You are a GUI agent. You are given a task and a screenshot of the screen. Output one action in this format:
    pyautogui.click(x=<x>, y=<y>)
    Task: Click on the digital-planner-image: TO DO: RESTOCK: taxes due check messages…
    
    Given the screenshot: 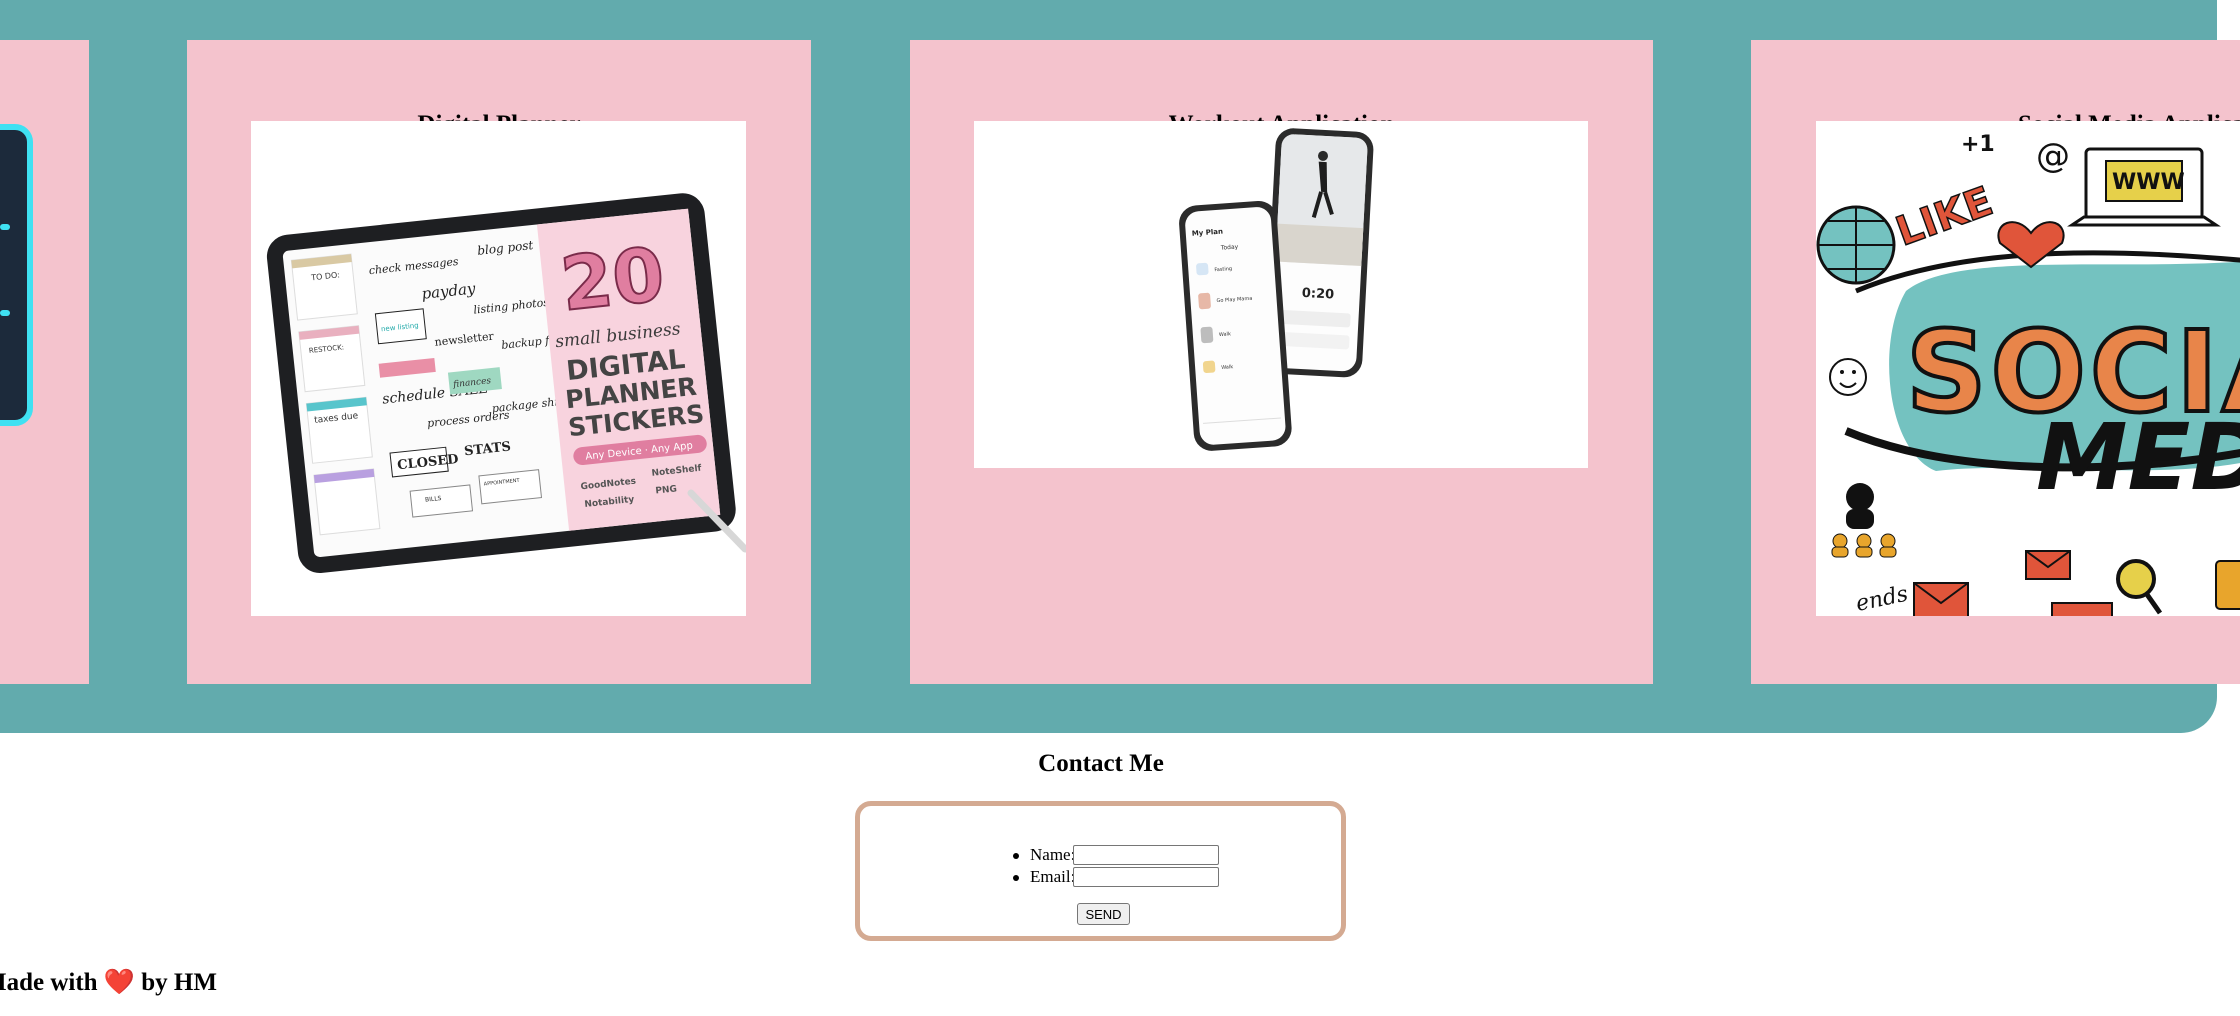 What is the action you would take?
    pyautogui.click(x=498, y=368)
    